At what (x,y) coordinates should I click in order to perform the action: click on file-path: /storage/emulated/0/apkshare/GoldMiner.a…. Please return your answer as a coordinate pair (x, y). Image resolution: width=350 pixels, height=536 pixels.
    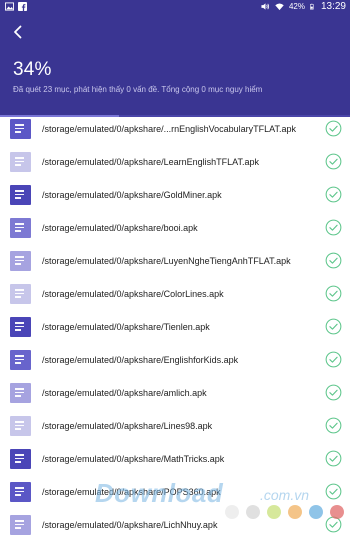
    Looking at the image, I should click on (132, 194).